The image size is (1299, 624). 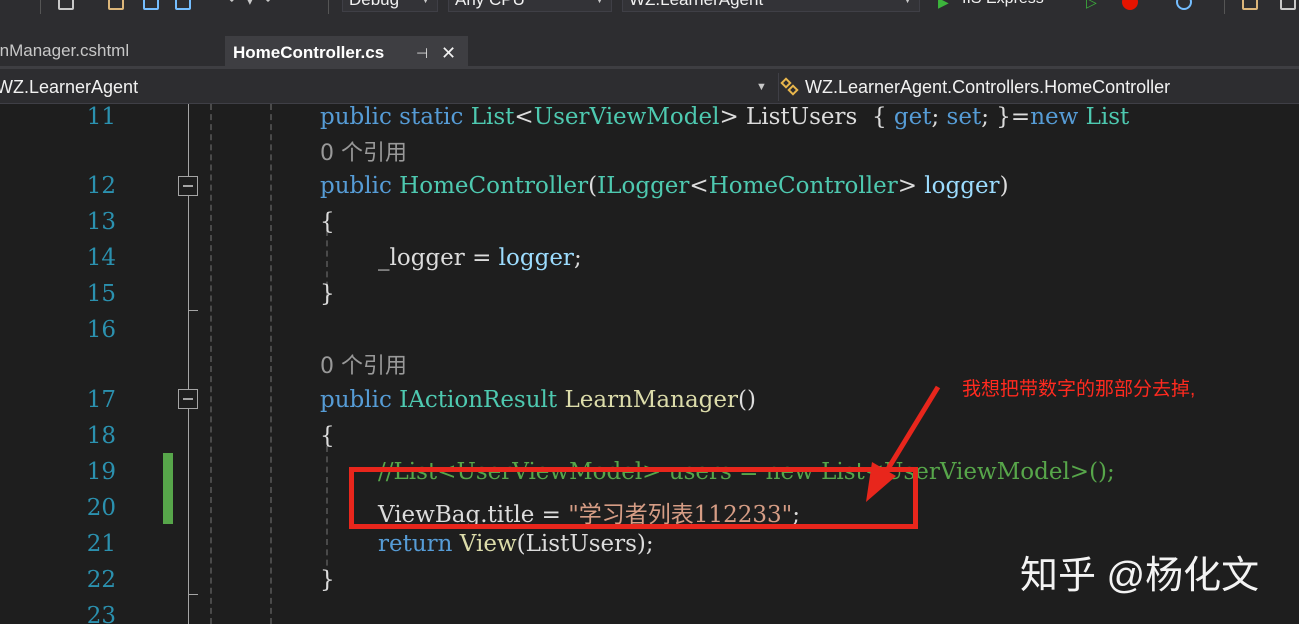 I want to click on tab-learnmanager-cshtml: rnManager.cshtml, so click(x=111, y=51).